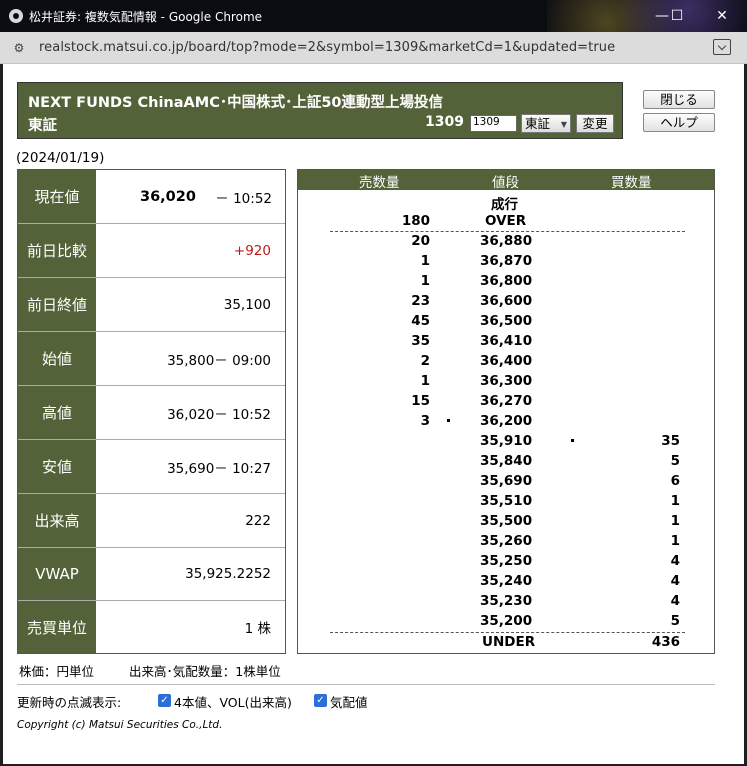  What do you see at coordinates (509, 642) in the screenshot?
I see `under-label: UNDER` at bounding box center [509, 642].